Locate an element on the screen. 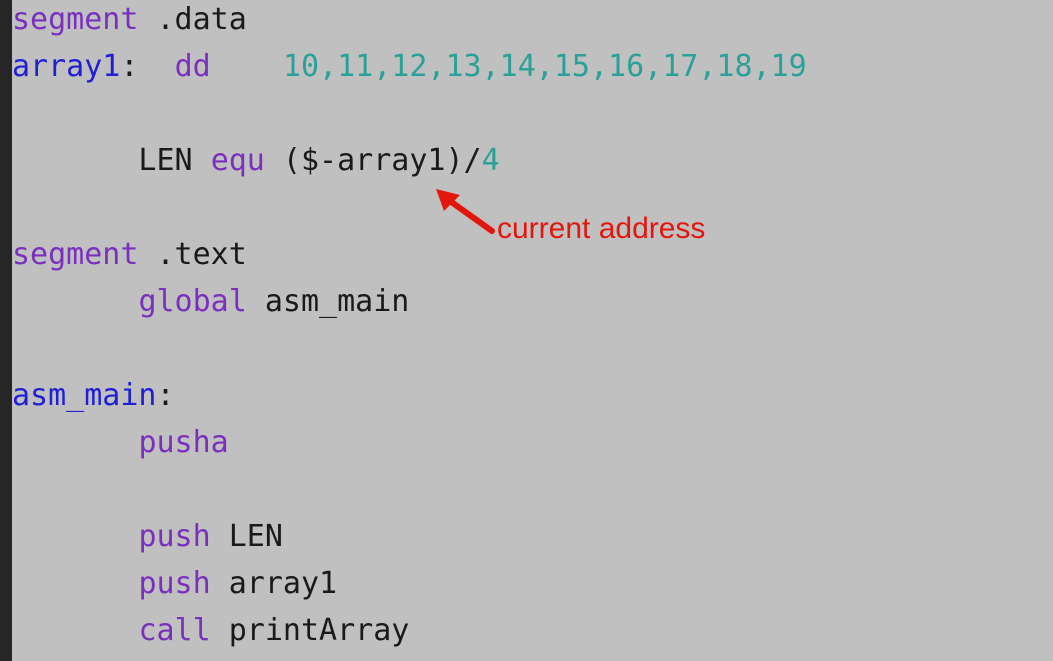 The width and height of the screenshot is (1053, 661). code-token: global is located at coordinates (192, 301).